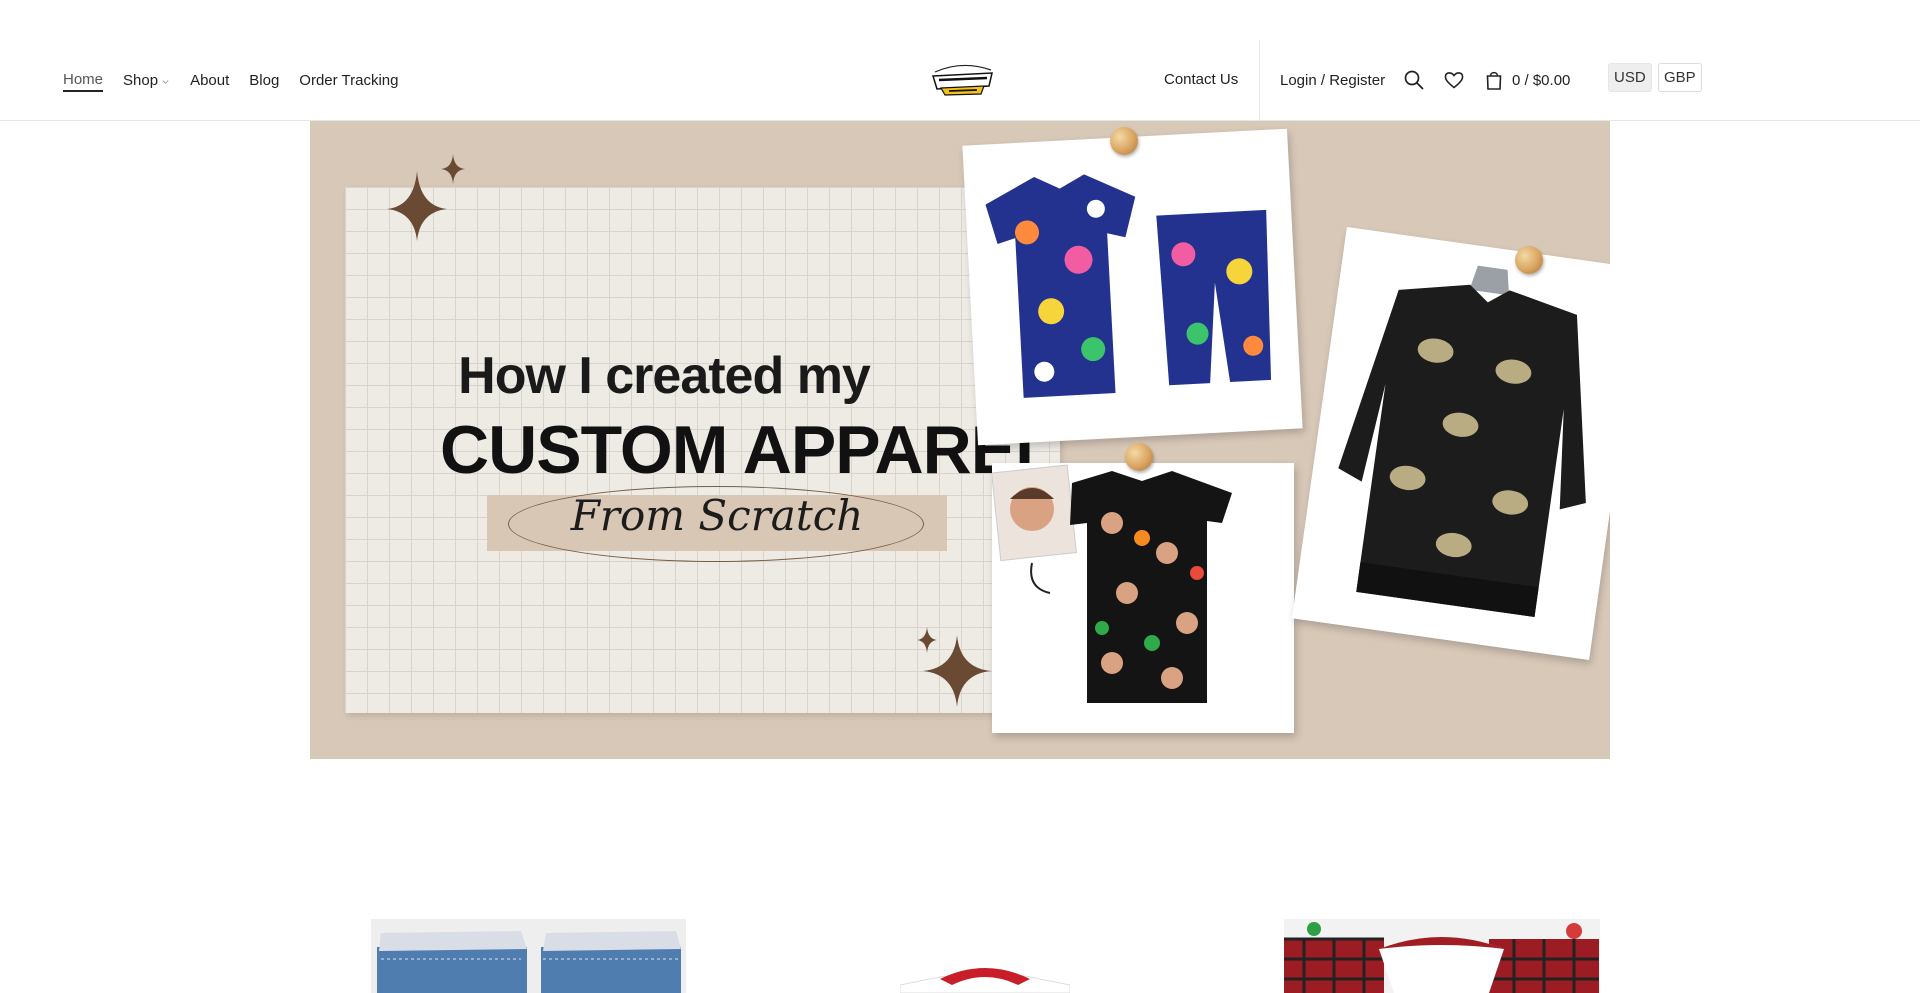 This screenshot has width=1920, height=993. I want to click on product-thumb-shirt, so click(985, 956).